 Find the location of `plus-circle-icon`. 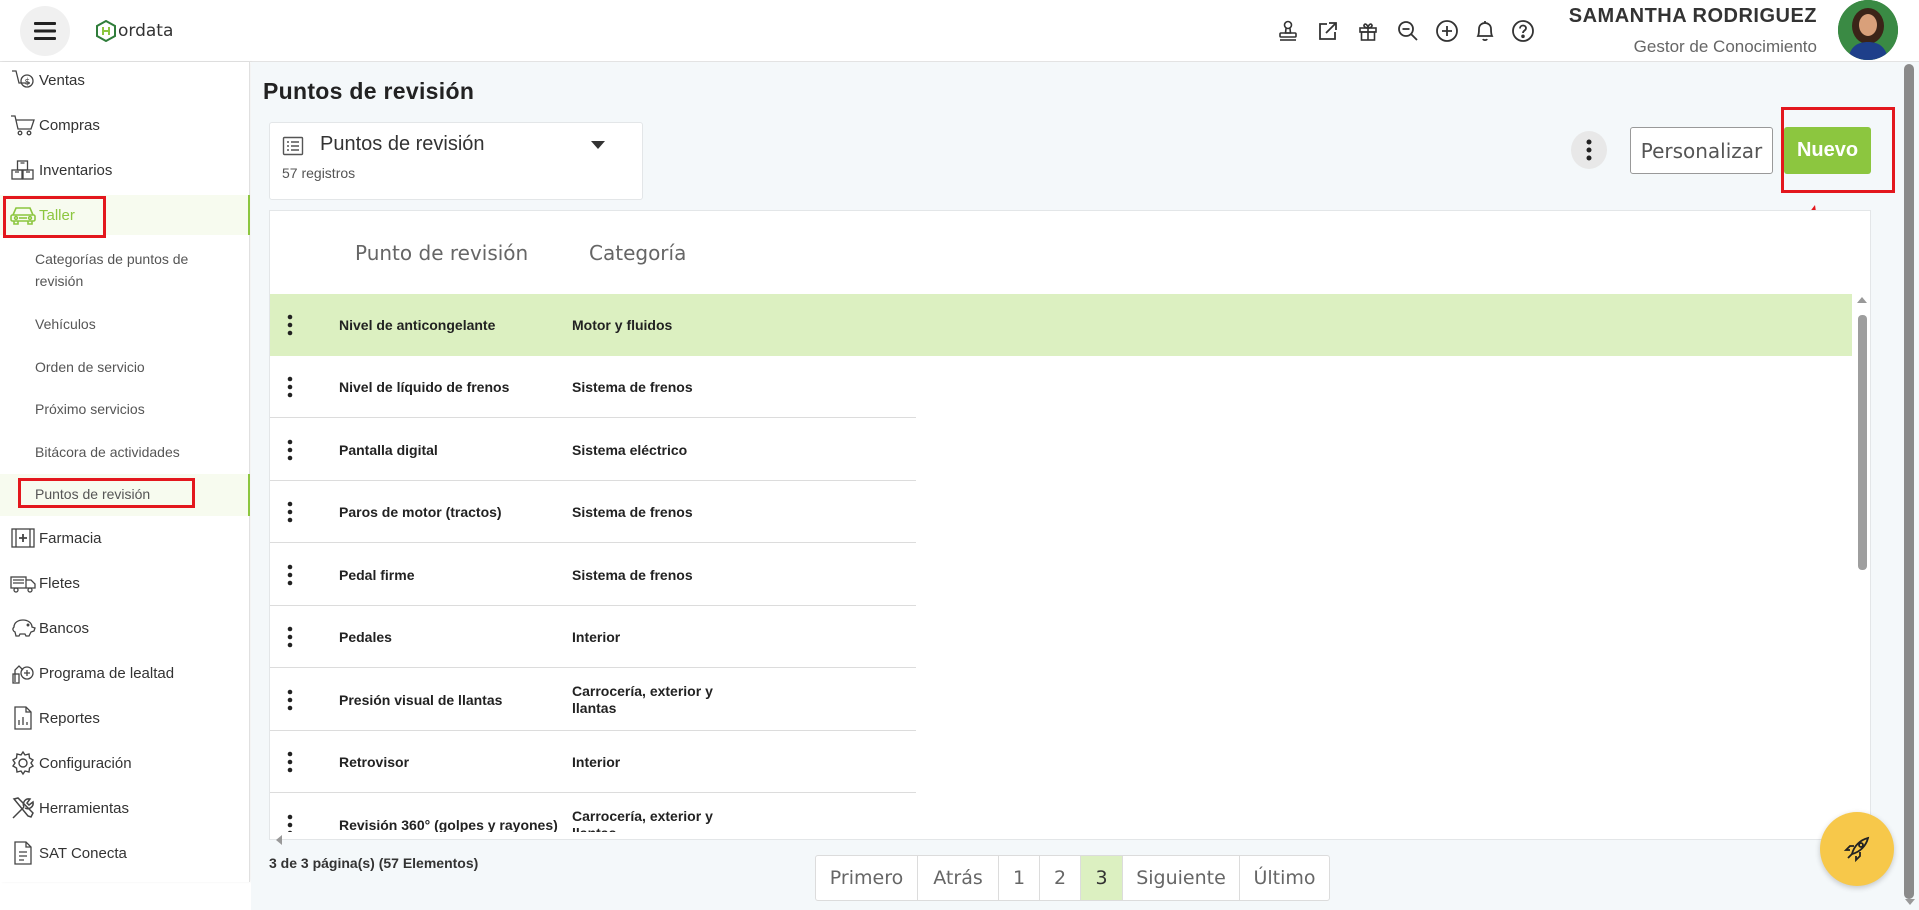

plus-circle-icon is located at coordinates (1447, 31).